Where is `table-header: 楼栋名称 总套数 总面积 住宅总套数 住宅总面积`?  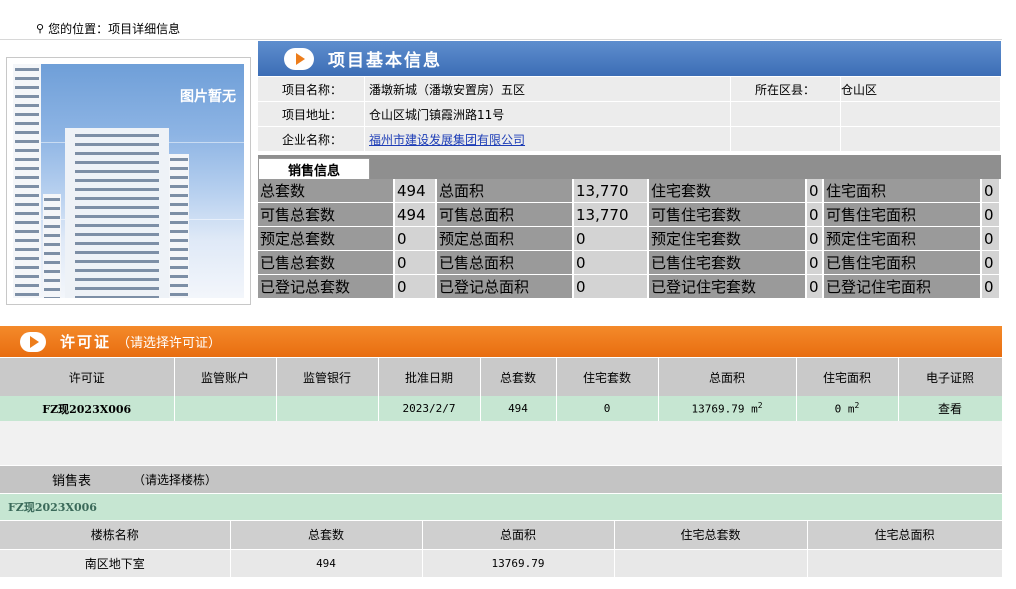 table-header: 楼栋名称 总套数 总面积 住宅总套数 住宅总面积 is located at coordinates (501, 535).